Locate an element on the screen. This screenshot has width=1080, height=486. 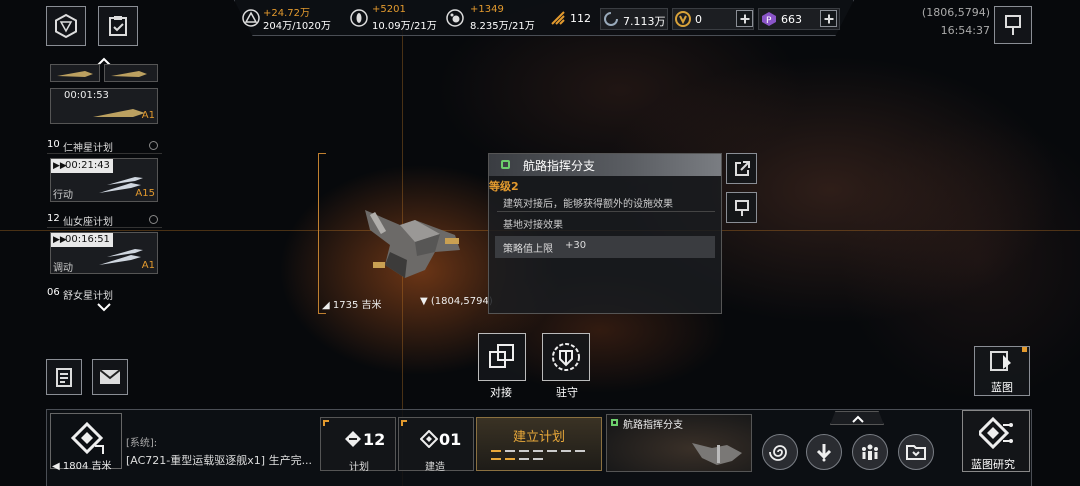
document-icon is located at coordinates (64, 377).